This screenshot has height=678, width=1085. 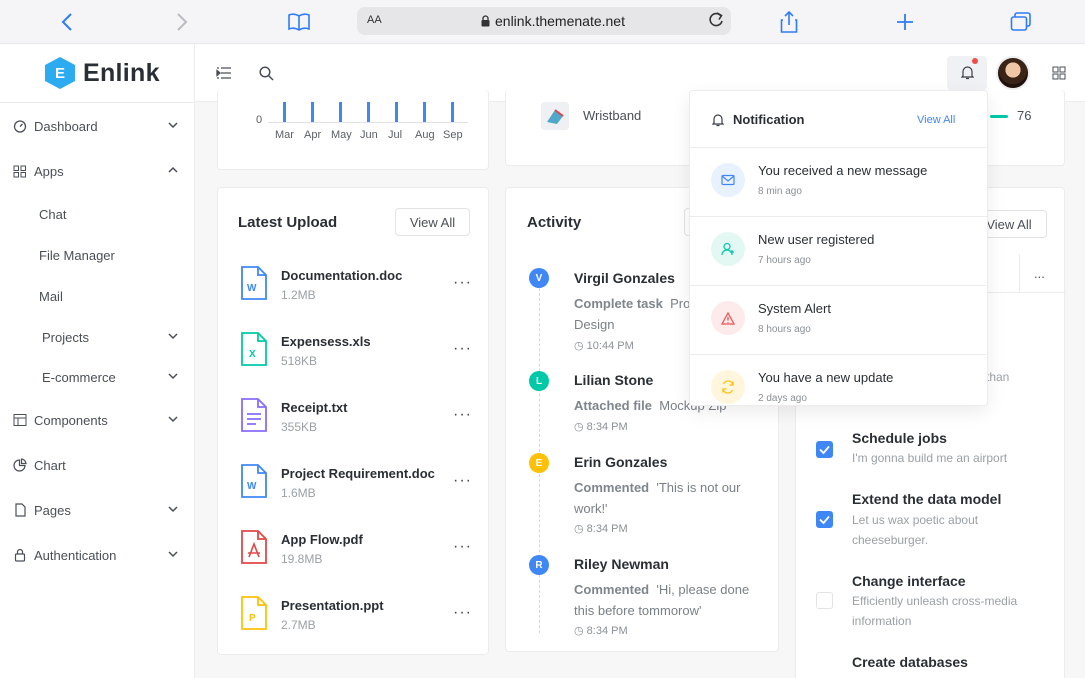 What do you see at coordinates (254, 547) in the screenshot?
I see `pdf-file-icon` at bounding box center [254, 547].